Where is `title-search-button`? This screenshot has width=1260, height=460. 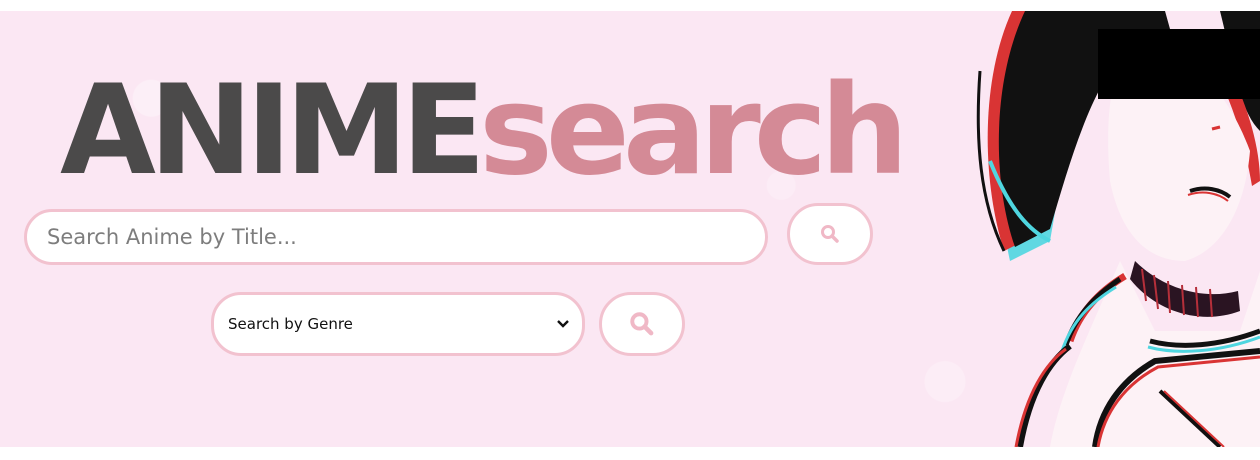 title-search-button is located at coordinates (830, 234).